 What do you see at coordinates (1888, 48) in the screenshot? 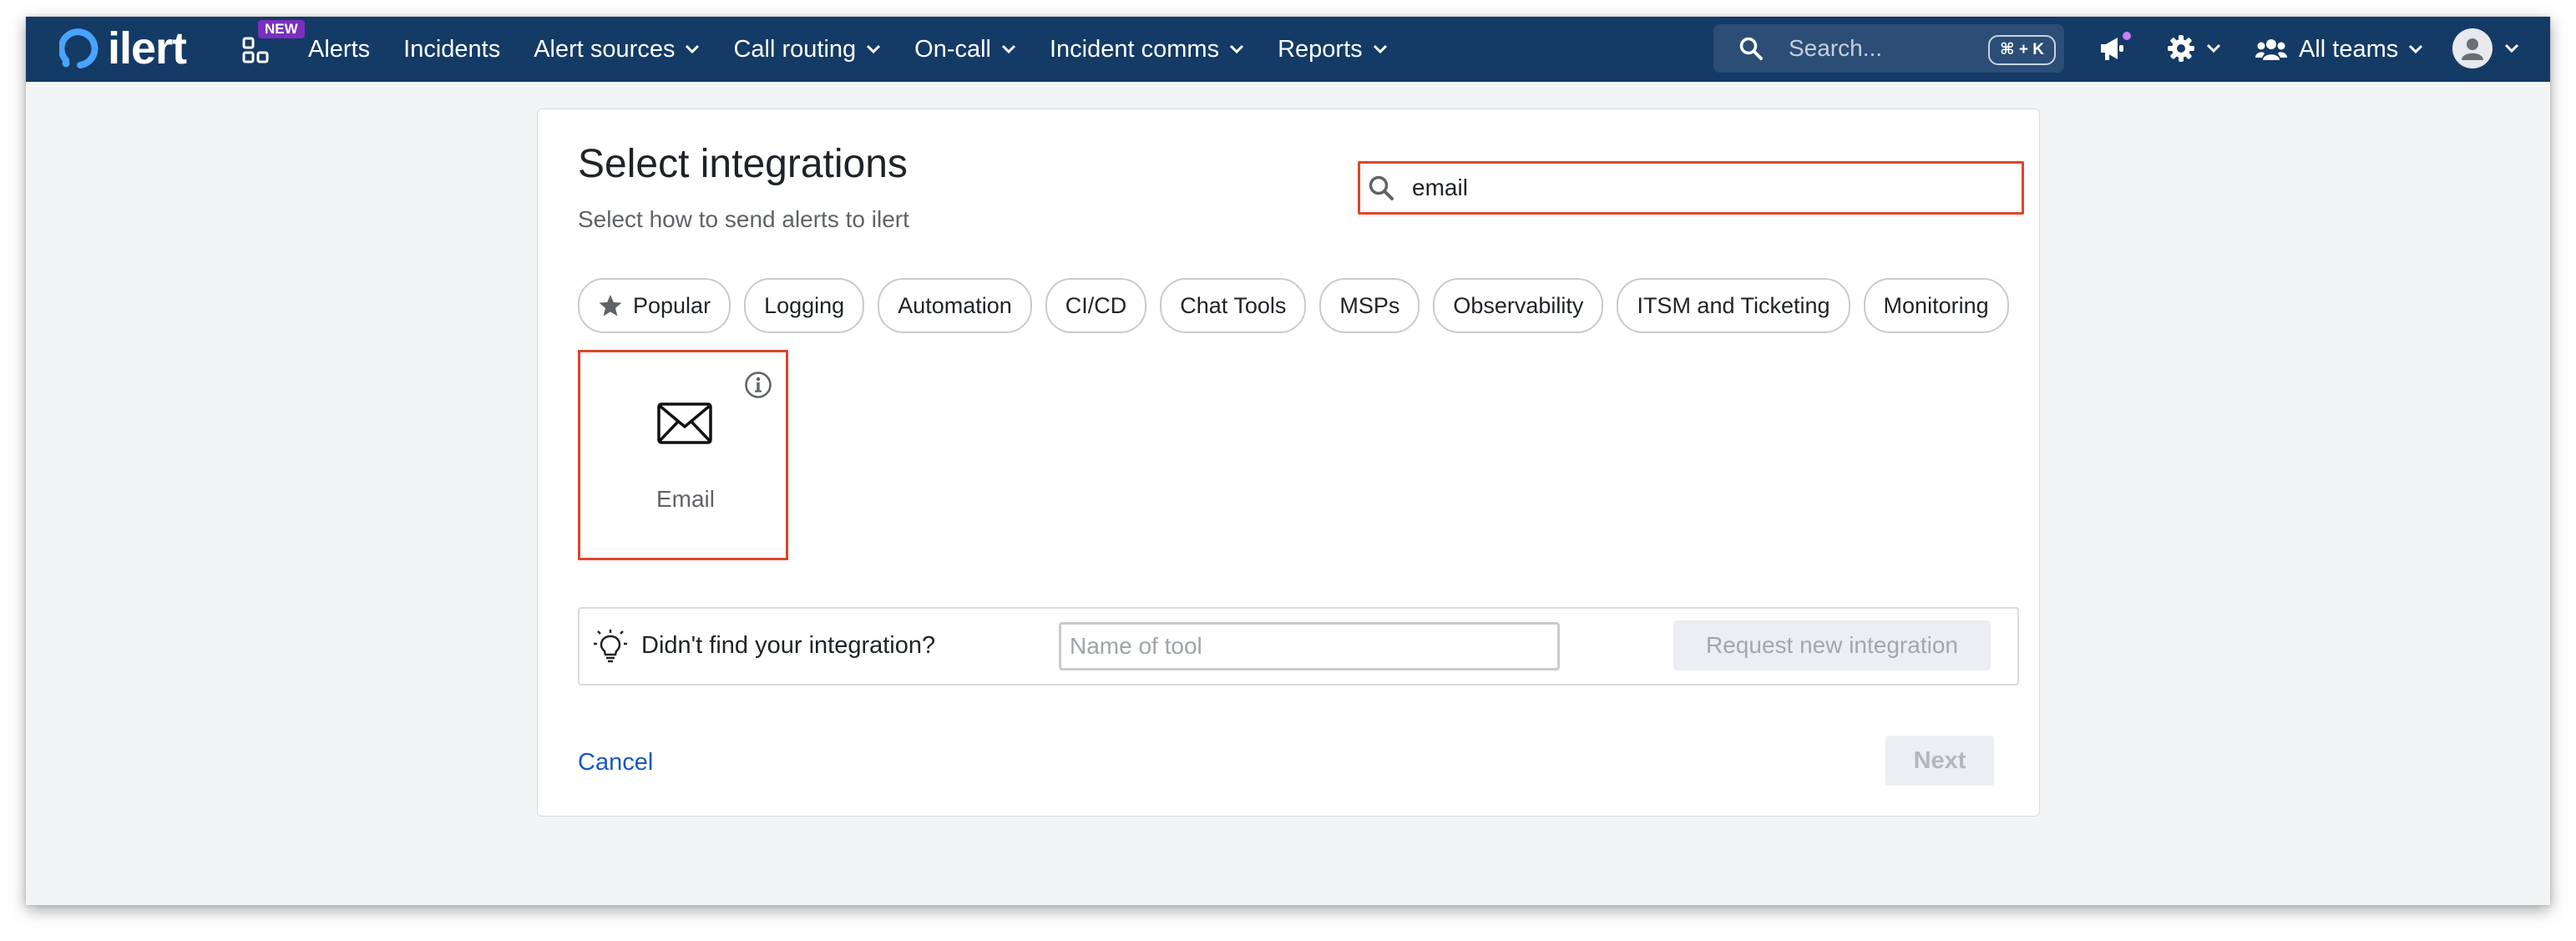
I see `global-search: Search... ⌘ + K` at bounding box center [1888, 48].